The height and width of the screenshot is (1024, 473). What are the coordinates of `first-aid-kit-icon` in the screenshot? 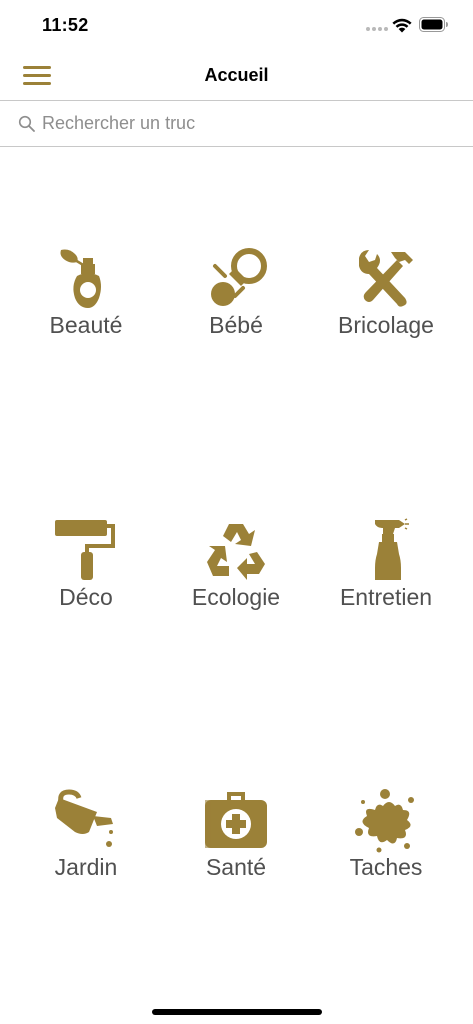 It's located at (236, 820).